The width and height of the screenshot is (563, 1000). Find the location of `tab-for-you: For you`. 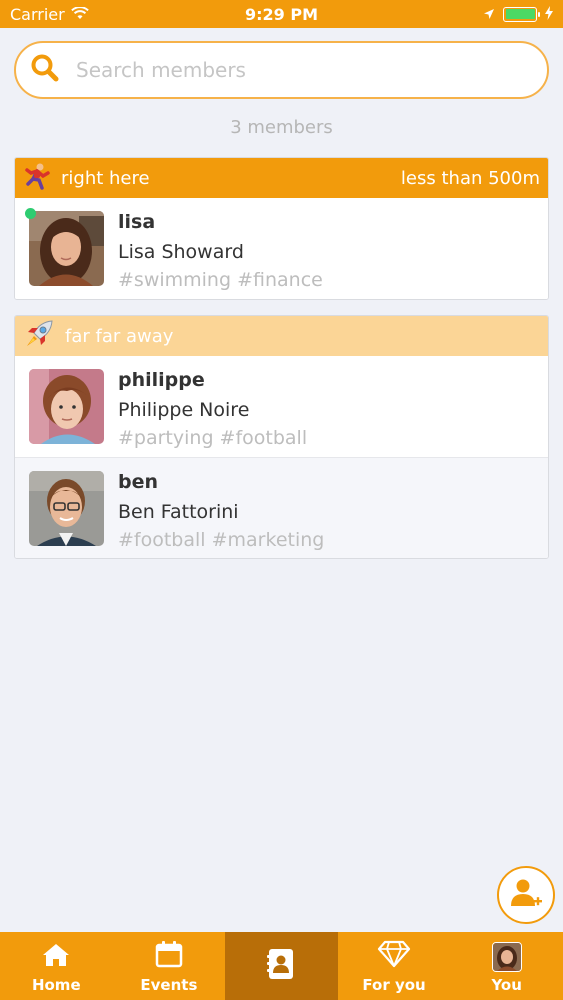

tab-for-you: For you is located at coordinates (394, 966).